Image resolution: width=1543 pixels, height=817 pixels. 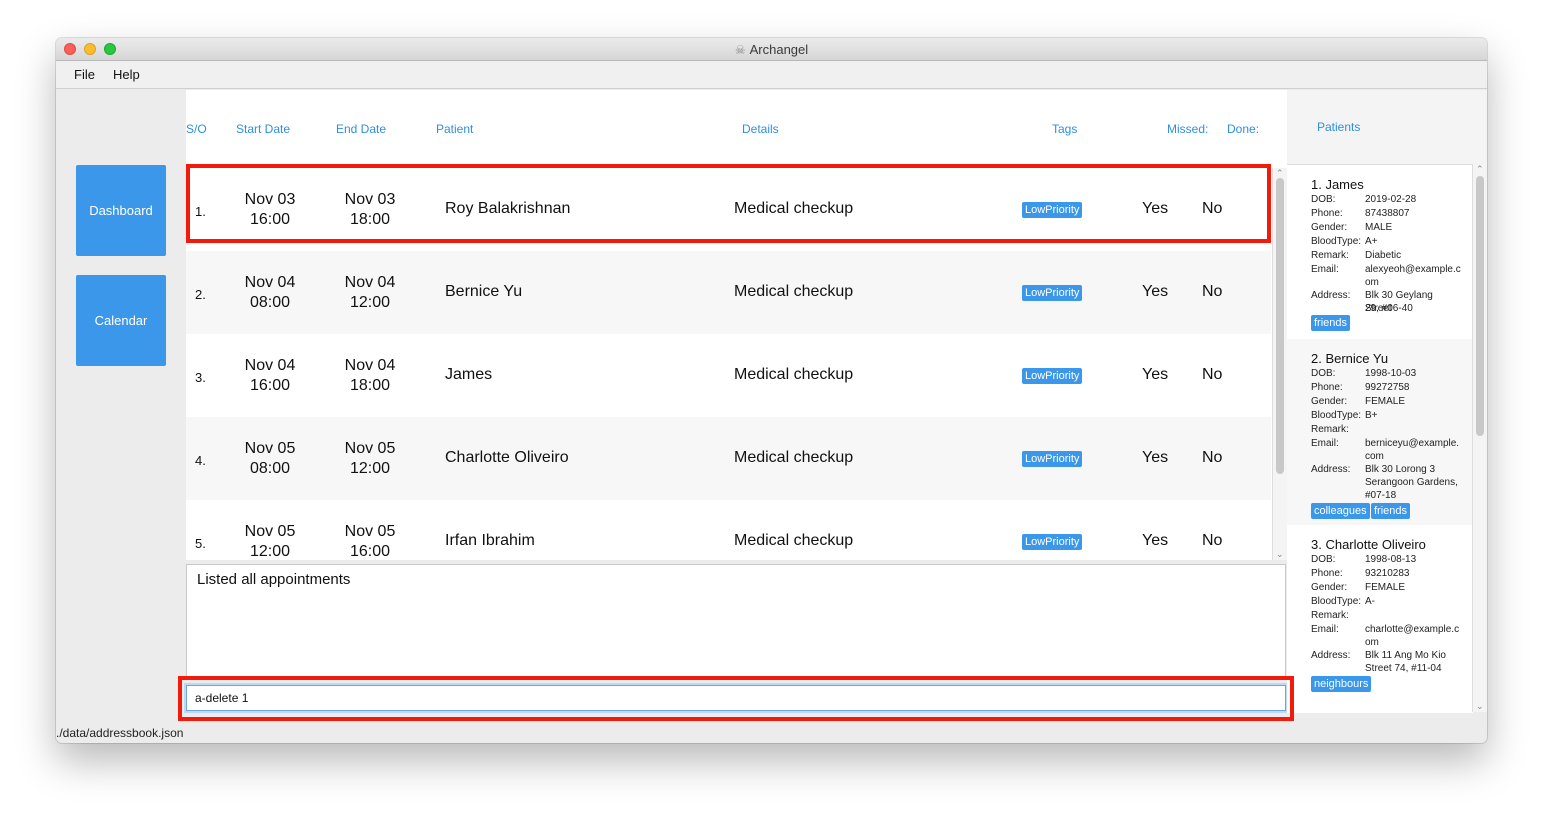 I want to click on address-value-1: Blk 30 Lorong 3, so click(x=1400, y=469).